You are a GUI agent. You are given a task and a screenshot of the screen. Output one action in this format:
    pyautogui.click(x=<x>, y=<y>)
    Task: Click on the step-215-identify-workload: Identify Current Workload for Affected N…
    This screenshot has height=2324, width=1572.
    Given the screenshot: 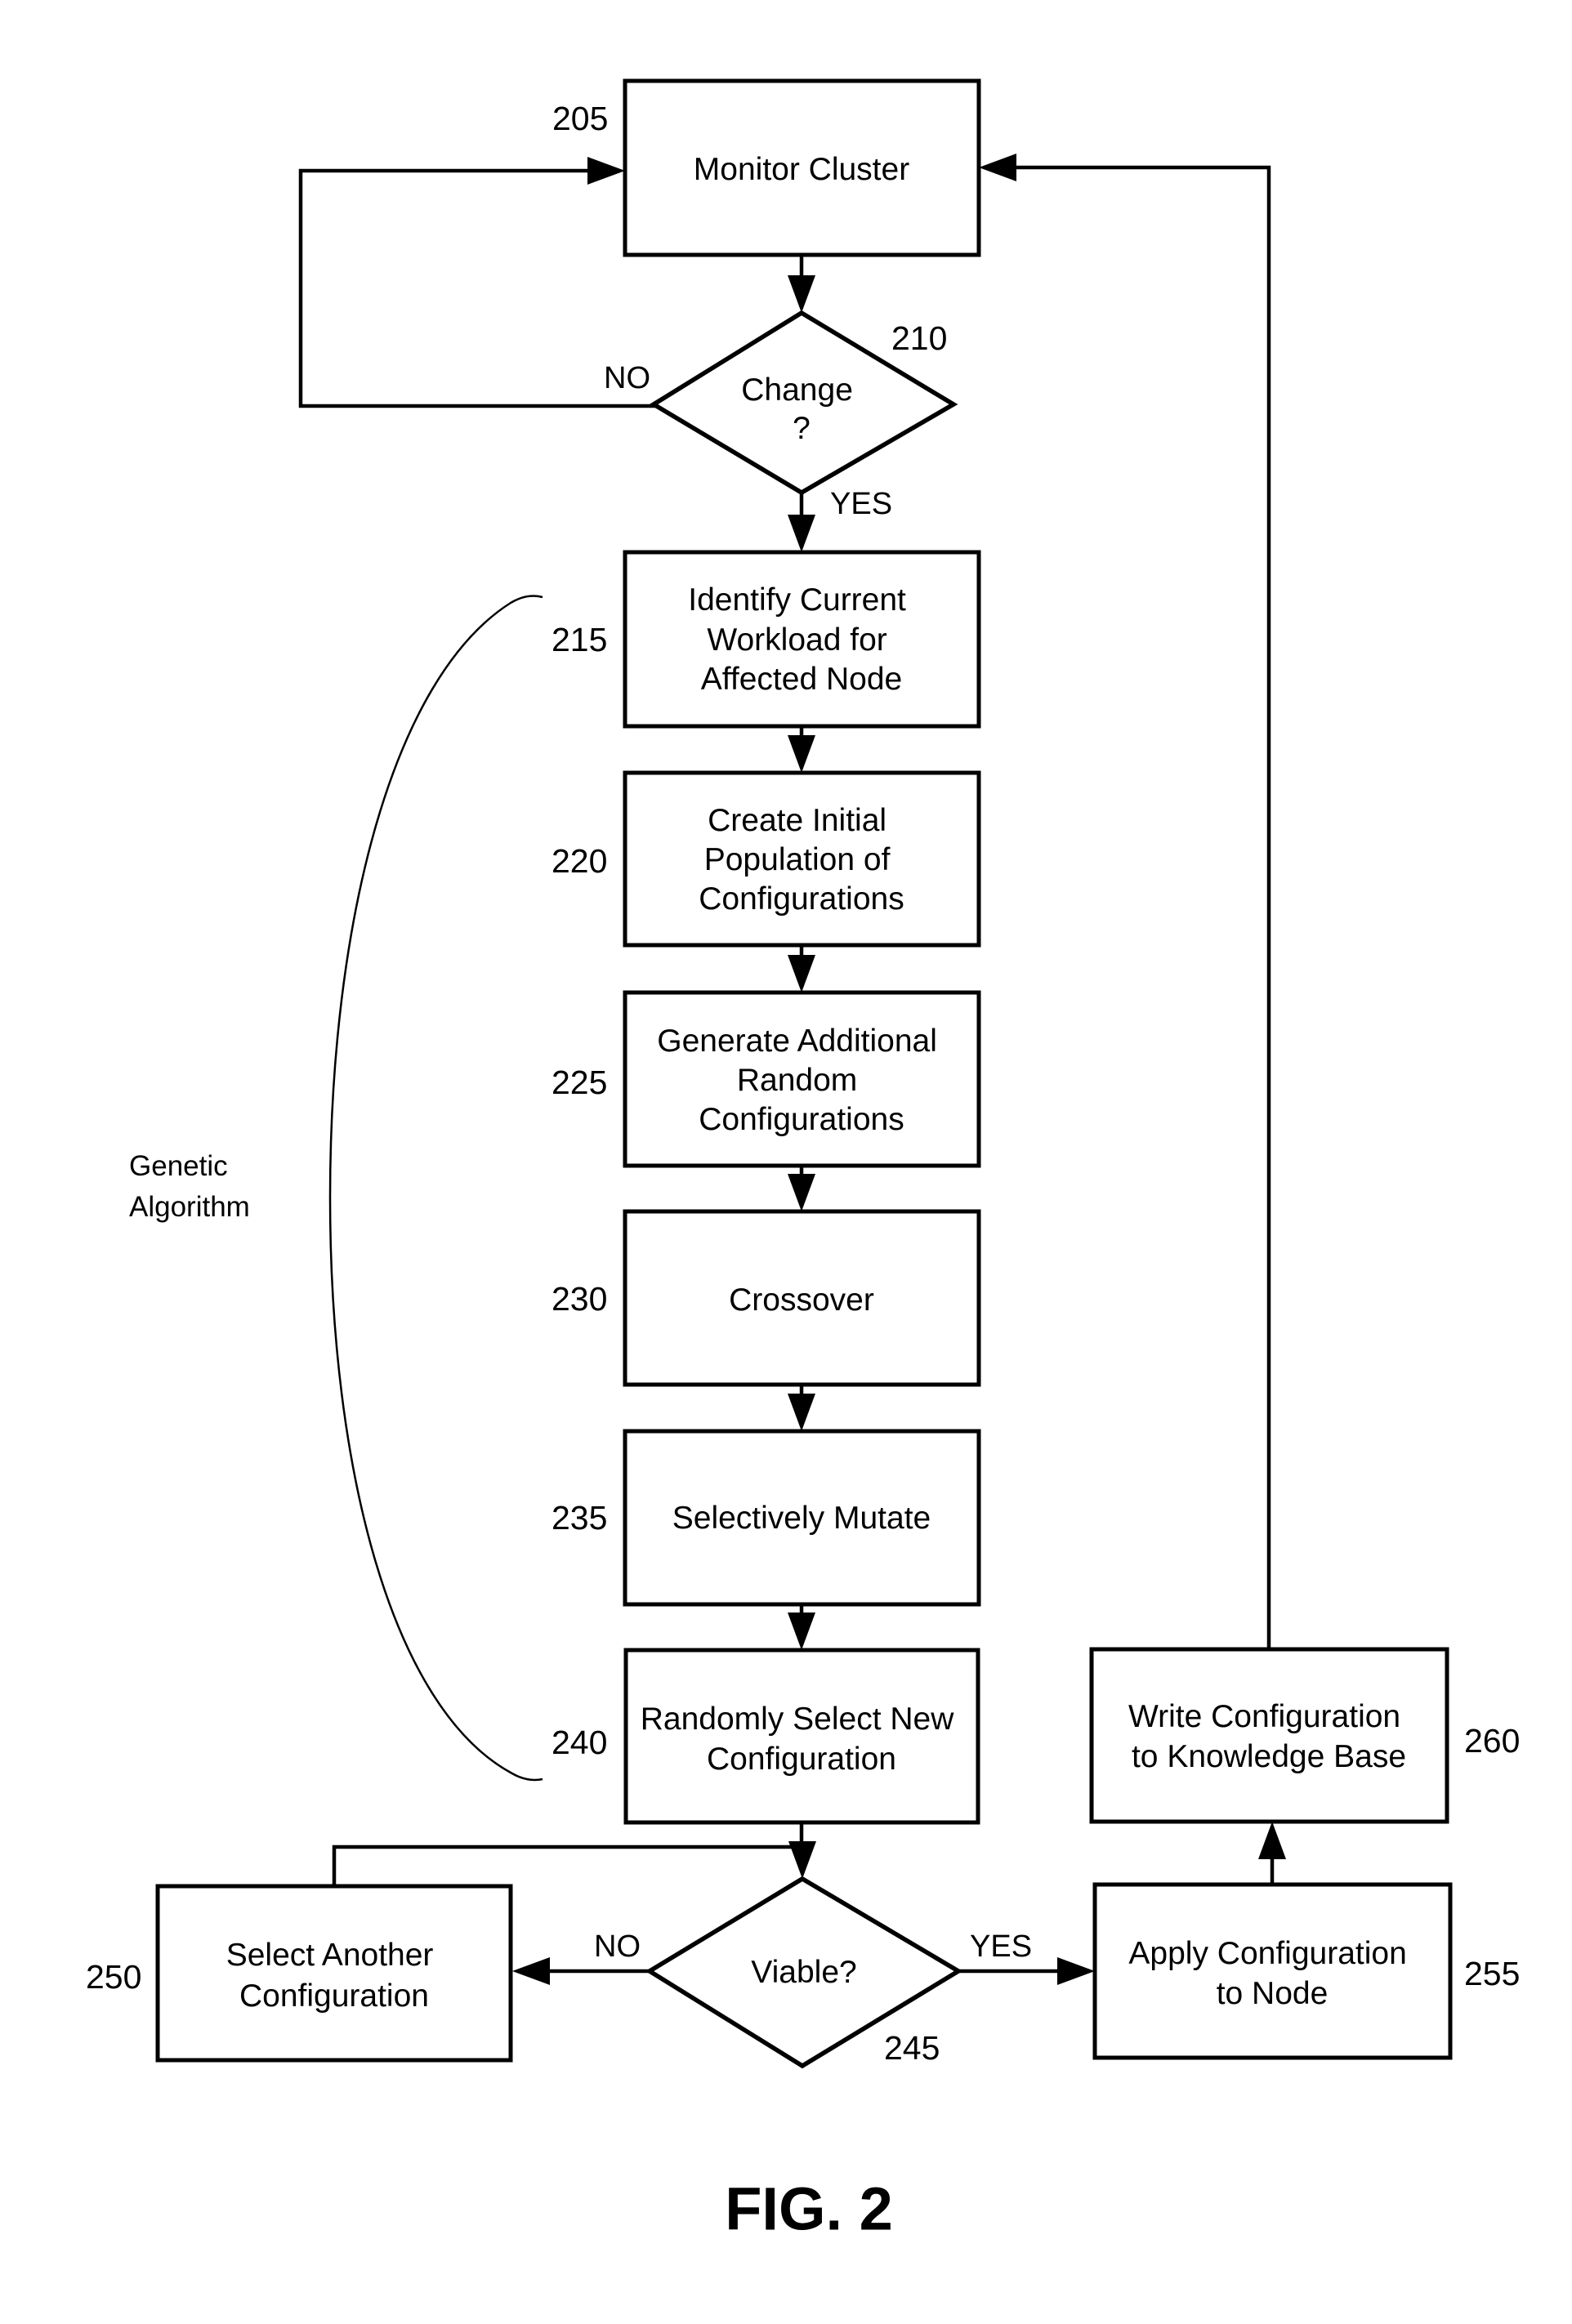 What is the action you would take?
    pyautogui.click(x=766, y=639)
    